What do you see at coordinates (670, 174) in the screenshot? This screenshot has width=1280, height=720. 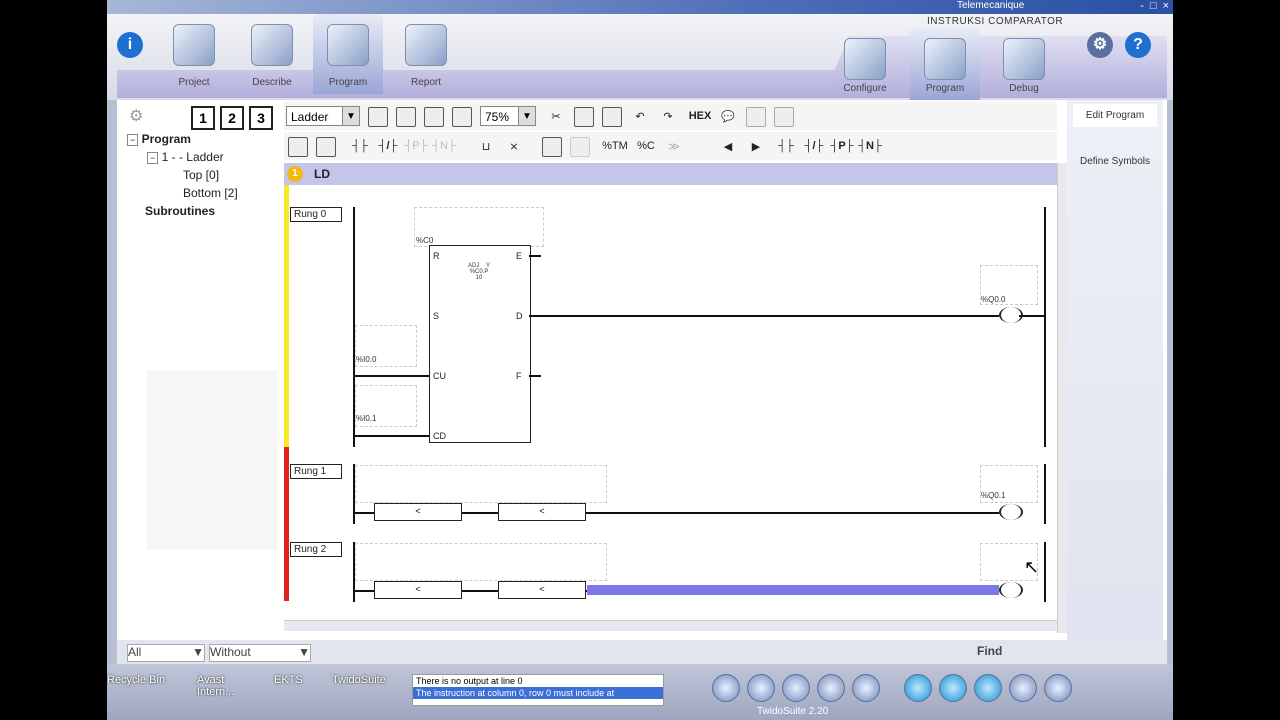 I see `section-header: 1 LD` at bounding box center [670, 174].